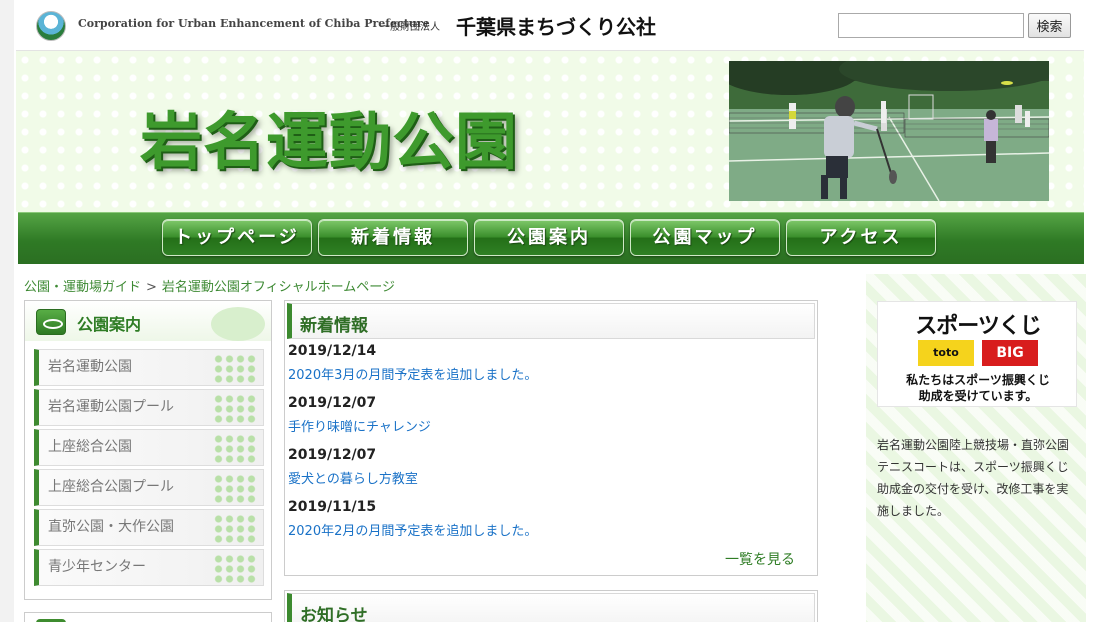  What do you see at coordinates (109, 324) in the screenshot?
I see `sidebar-title: 公園案内` at bounding box center [109, 324].